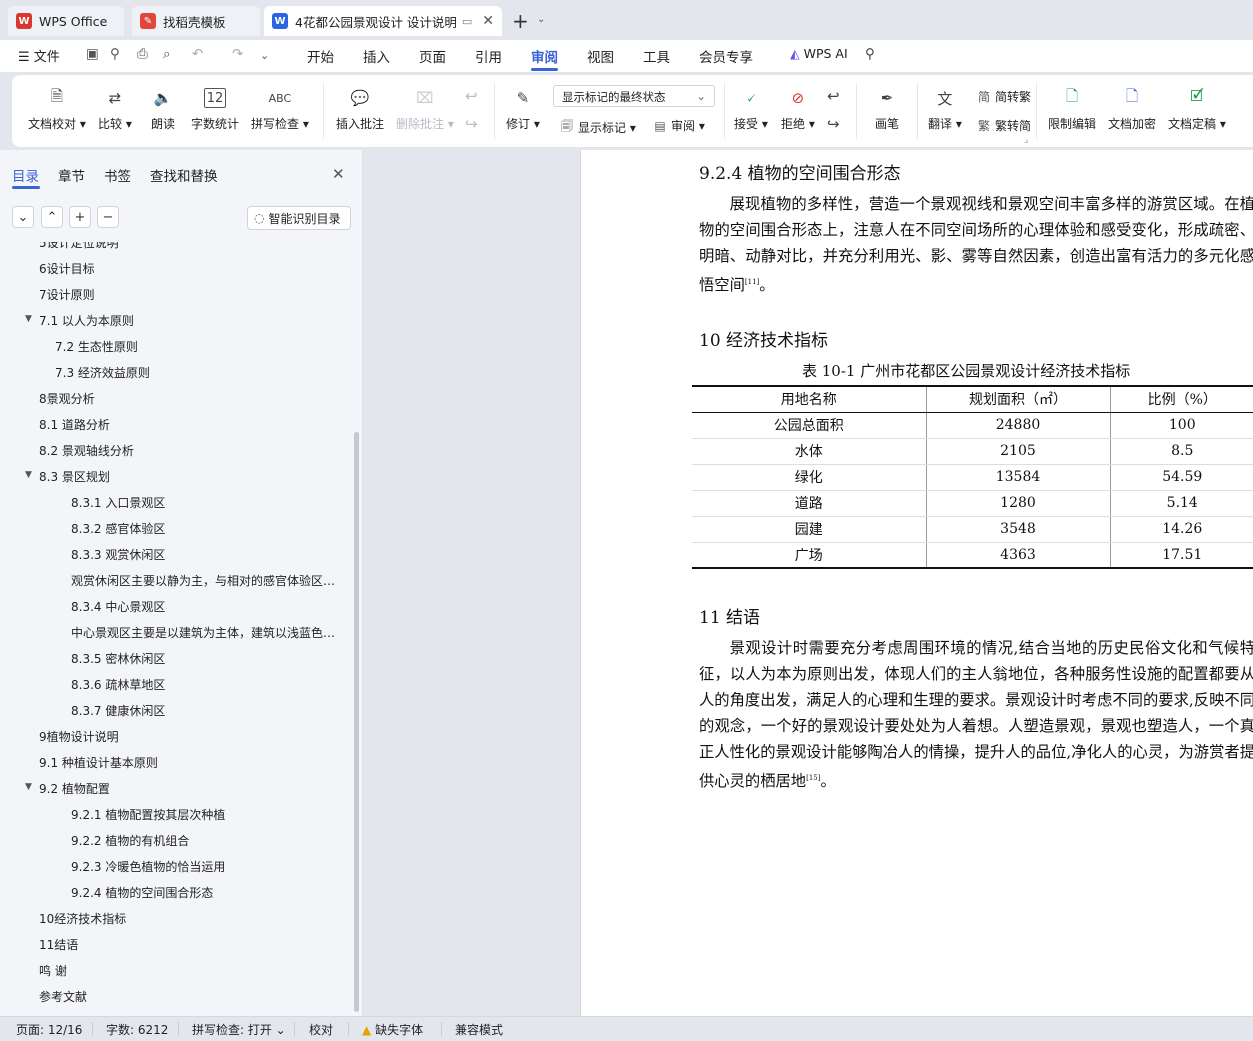 This screenshot has height=1041, width=1253. Describe the element at coordinates (67, 268) in the screenshot. I see `toc-item: 6设计目标` at that location.